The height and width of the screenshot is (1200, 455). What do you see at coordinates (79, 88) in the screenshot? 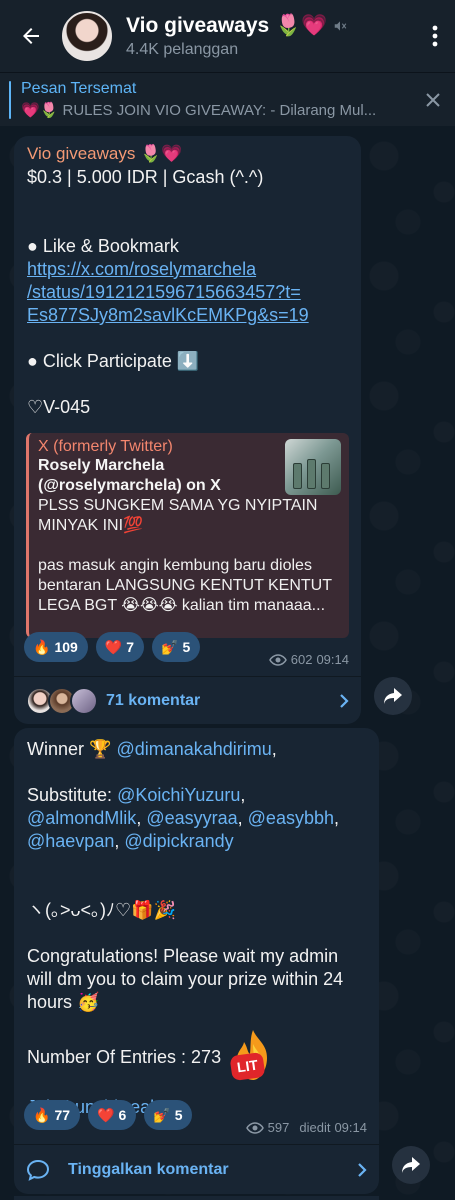
I see `pinned-label: Pesan Tersemat` at bounding box center [79, 88].